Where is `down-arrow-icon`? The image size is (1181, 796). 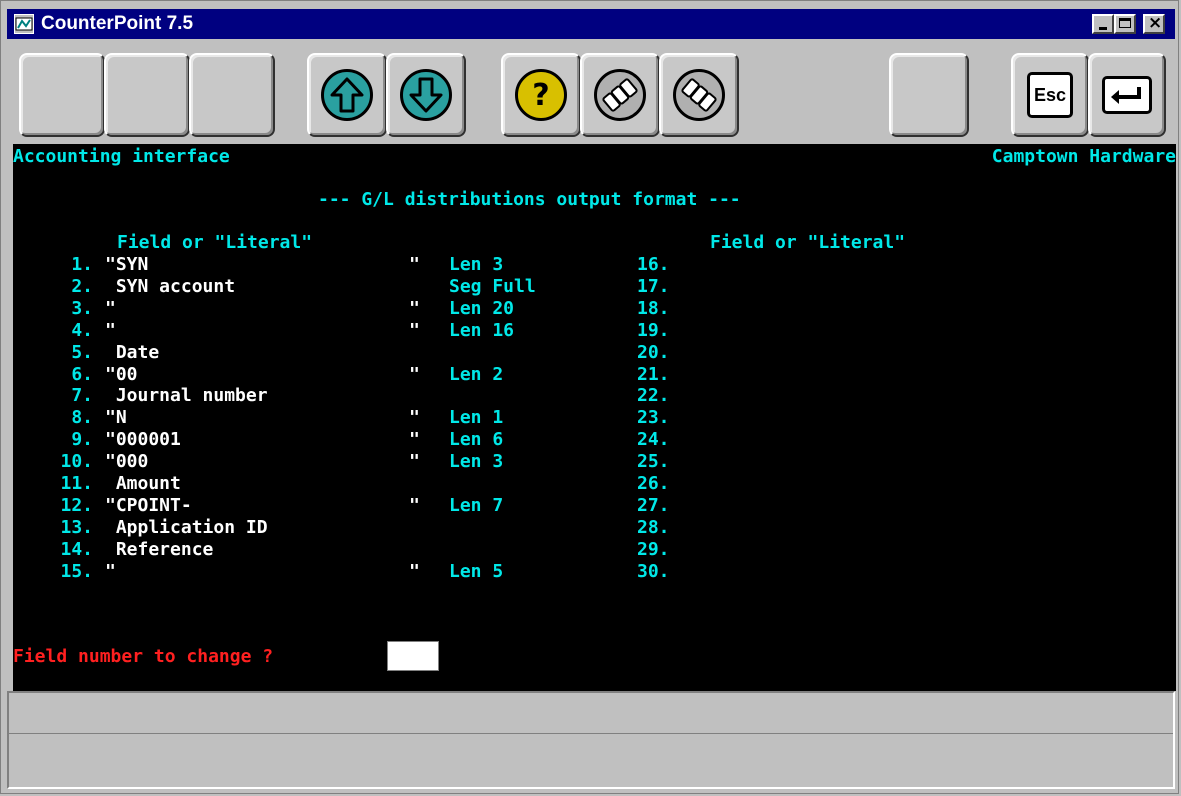
down-arrow-icon is located at coordinates (426, 95).